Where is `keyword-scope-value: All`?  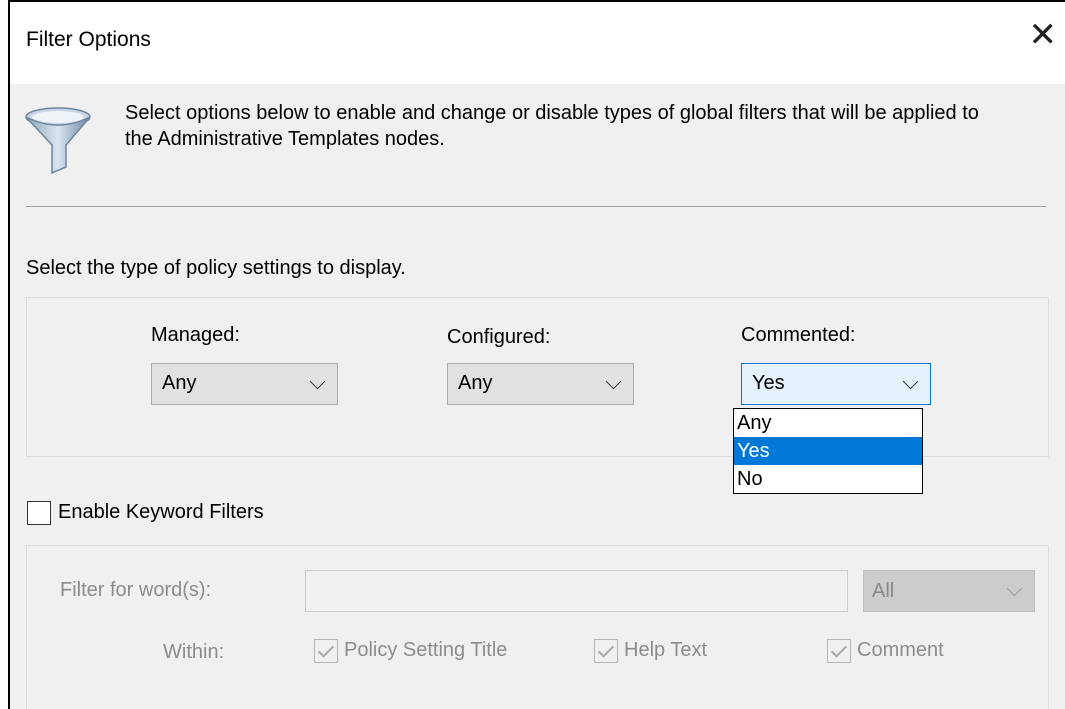 keyword-scope-value: All is located at coordinates (883, 591).